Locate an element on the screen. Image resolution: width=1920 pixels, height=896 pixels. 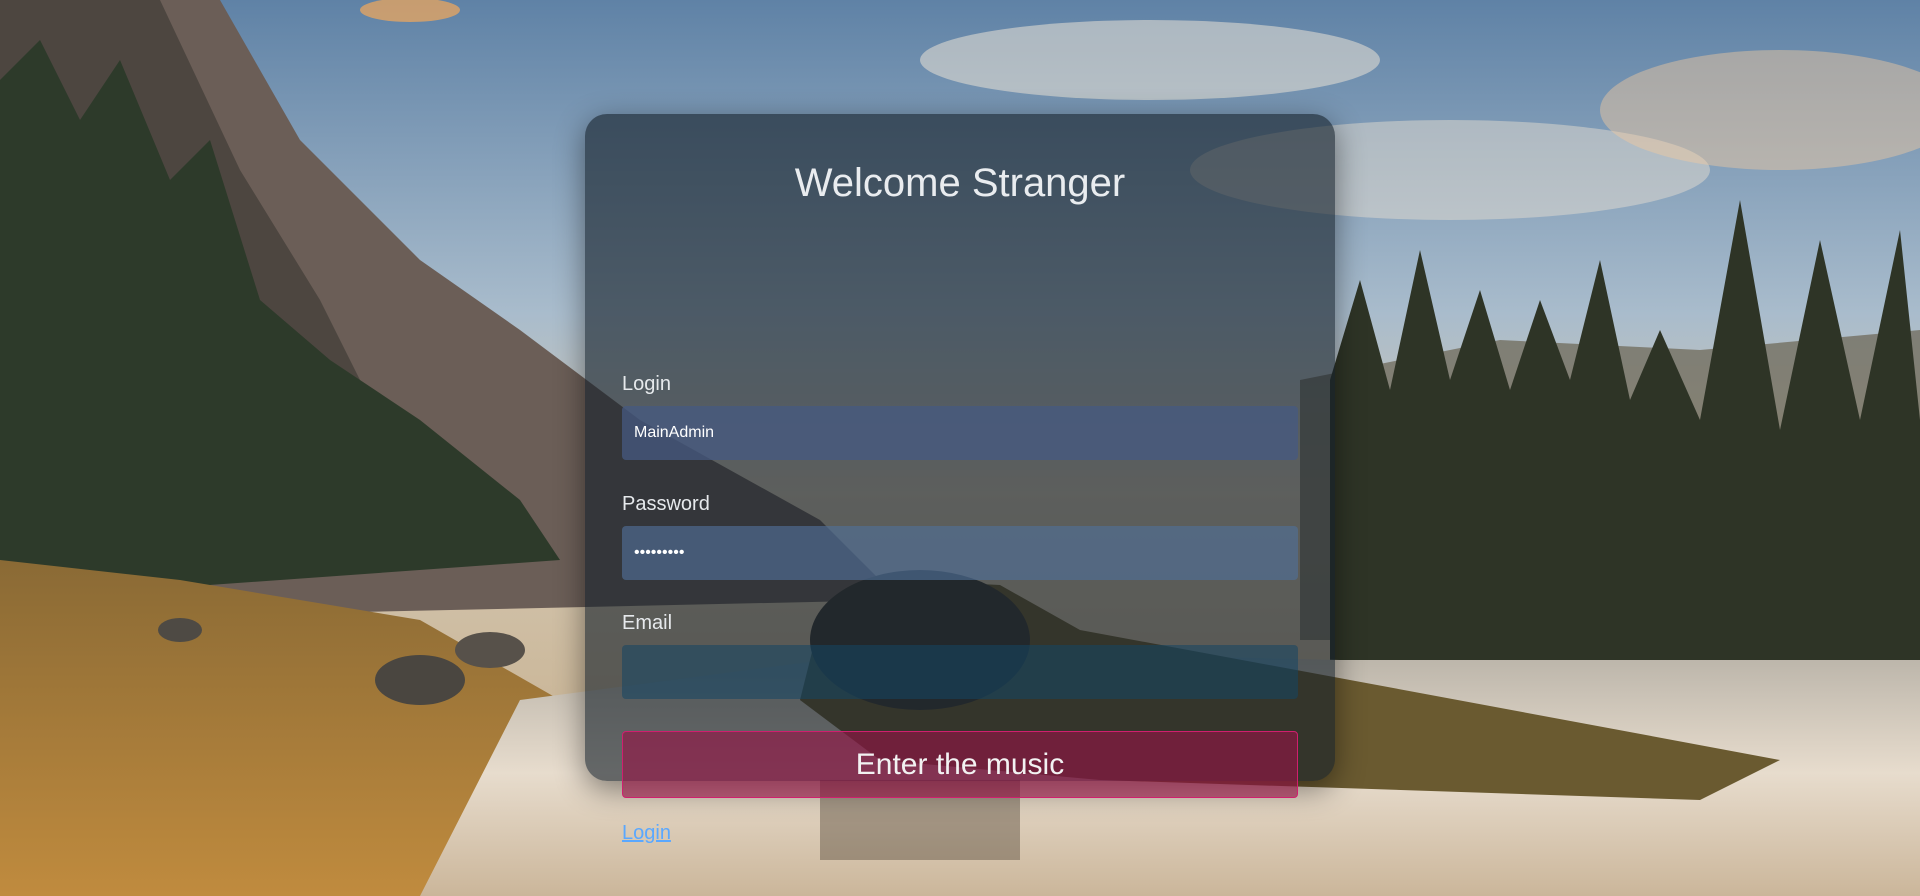
login-field-group: Login is located at coordinates (960, 416).